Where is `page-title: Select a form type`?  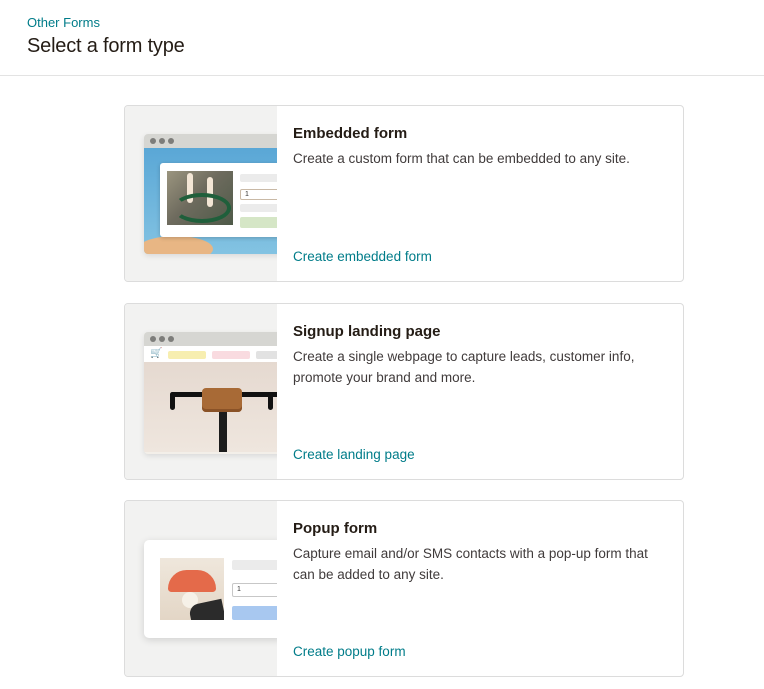 page-title: Select a form type is located at coordinates (106, 46).